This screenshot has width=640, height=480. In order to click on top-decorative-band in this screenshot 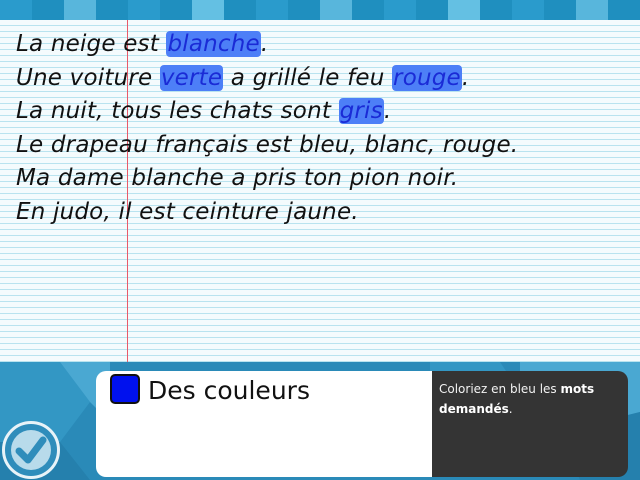, I will do `click(320, 10)`.